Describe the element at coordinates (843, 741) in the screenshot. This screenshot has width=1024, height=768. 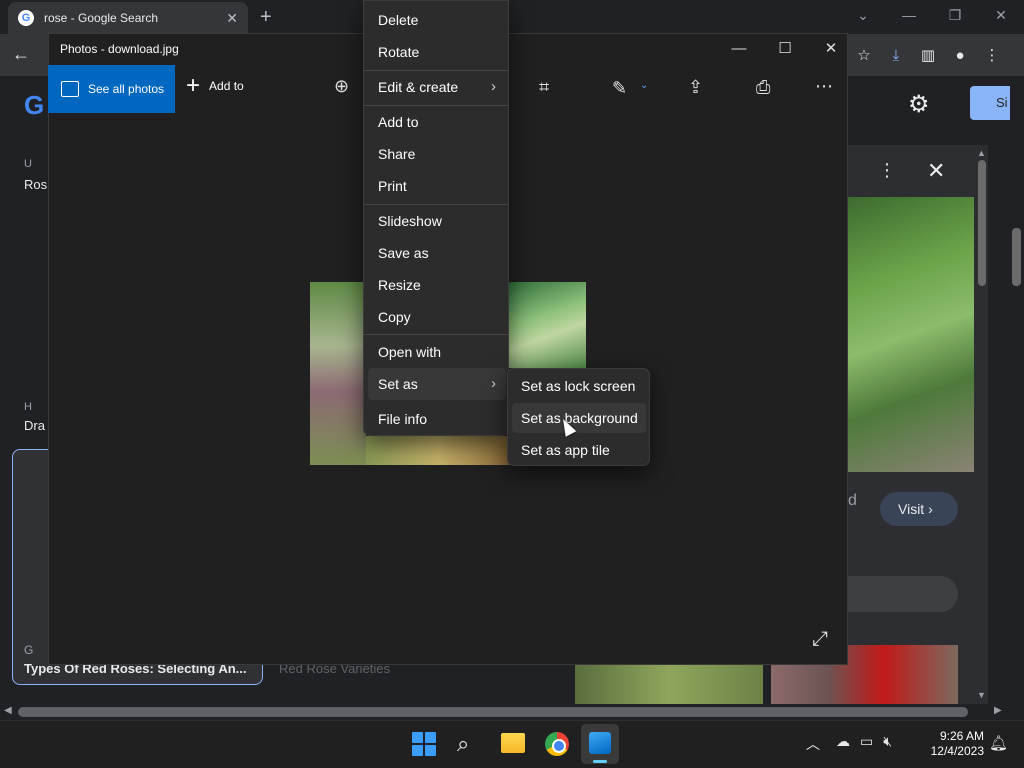
I see `cloud-icon: ☁` at that location.